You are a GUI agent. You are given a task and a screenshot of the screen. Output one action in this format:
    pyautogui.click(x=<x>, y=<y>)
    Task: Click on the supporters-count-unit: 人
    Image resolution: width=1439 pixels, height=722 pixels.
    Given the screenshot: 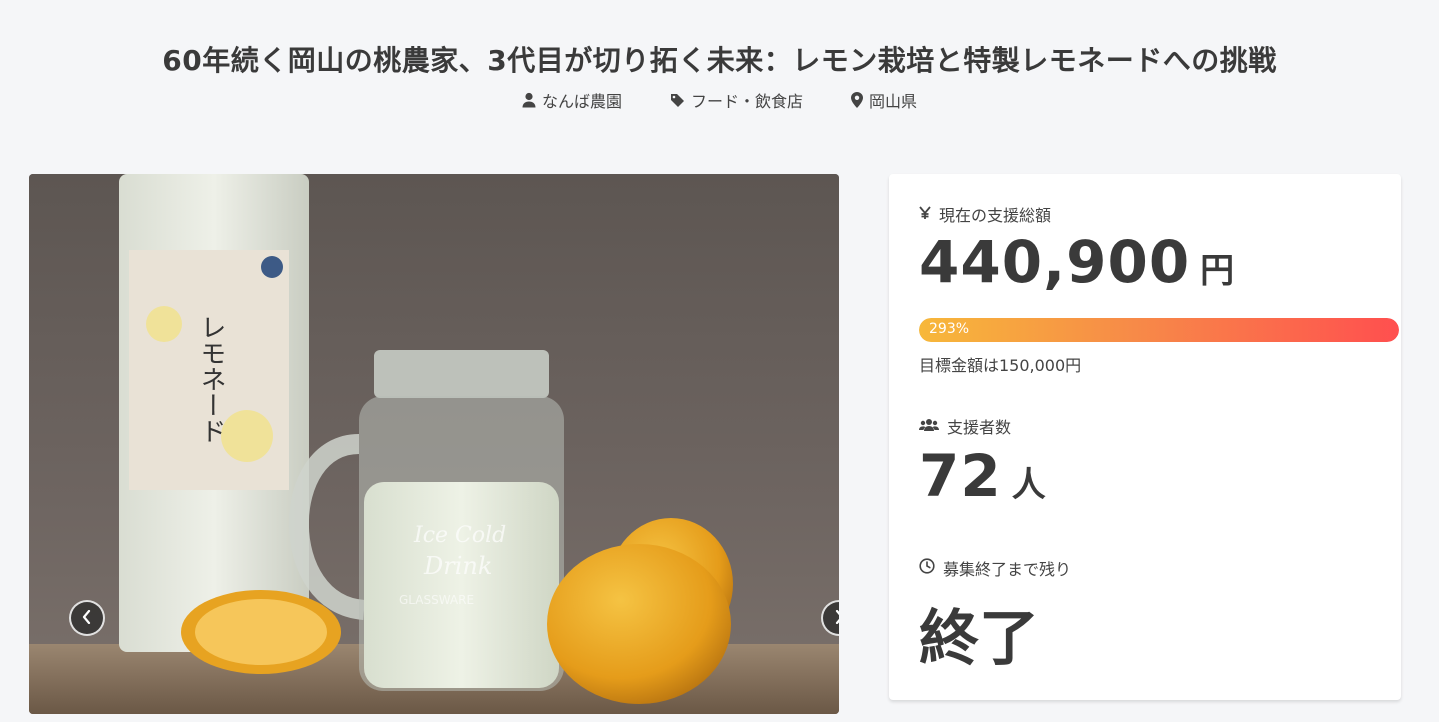 What is the action you would take?
    pyautogui.click(x=1028, y=485)
    